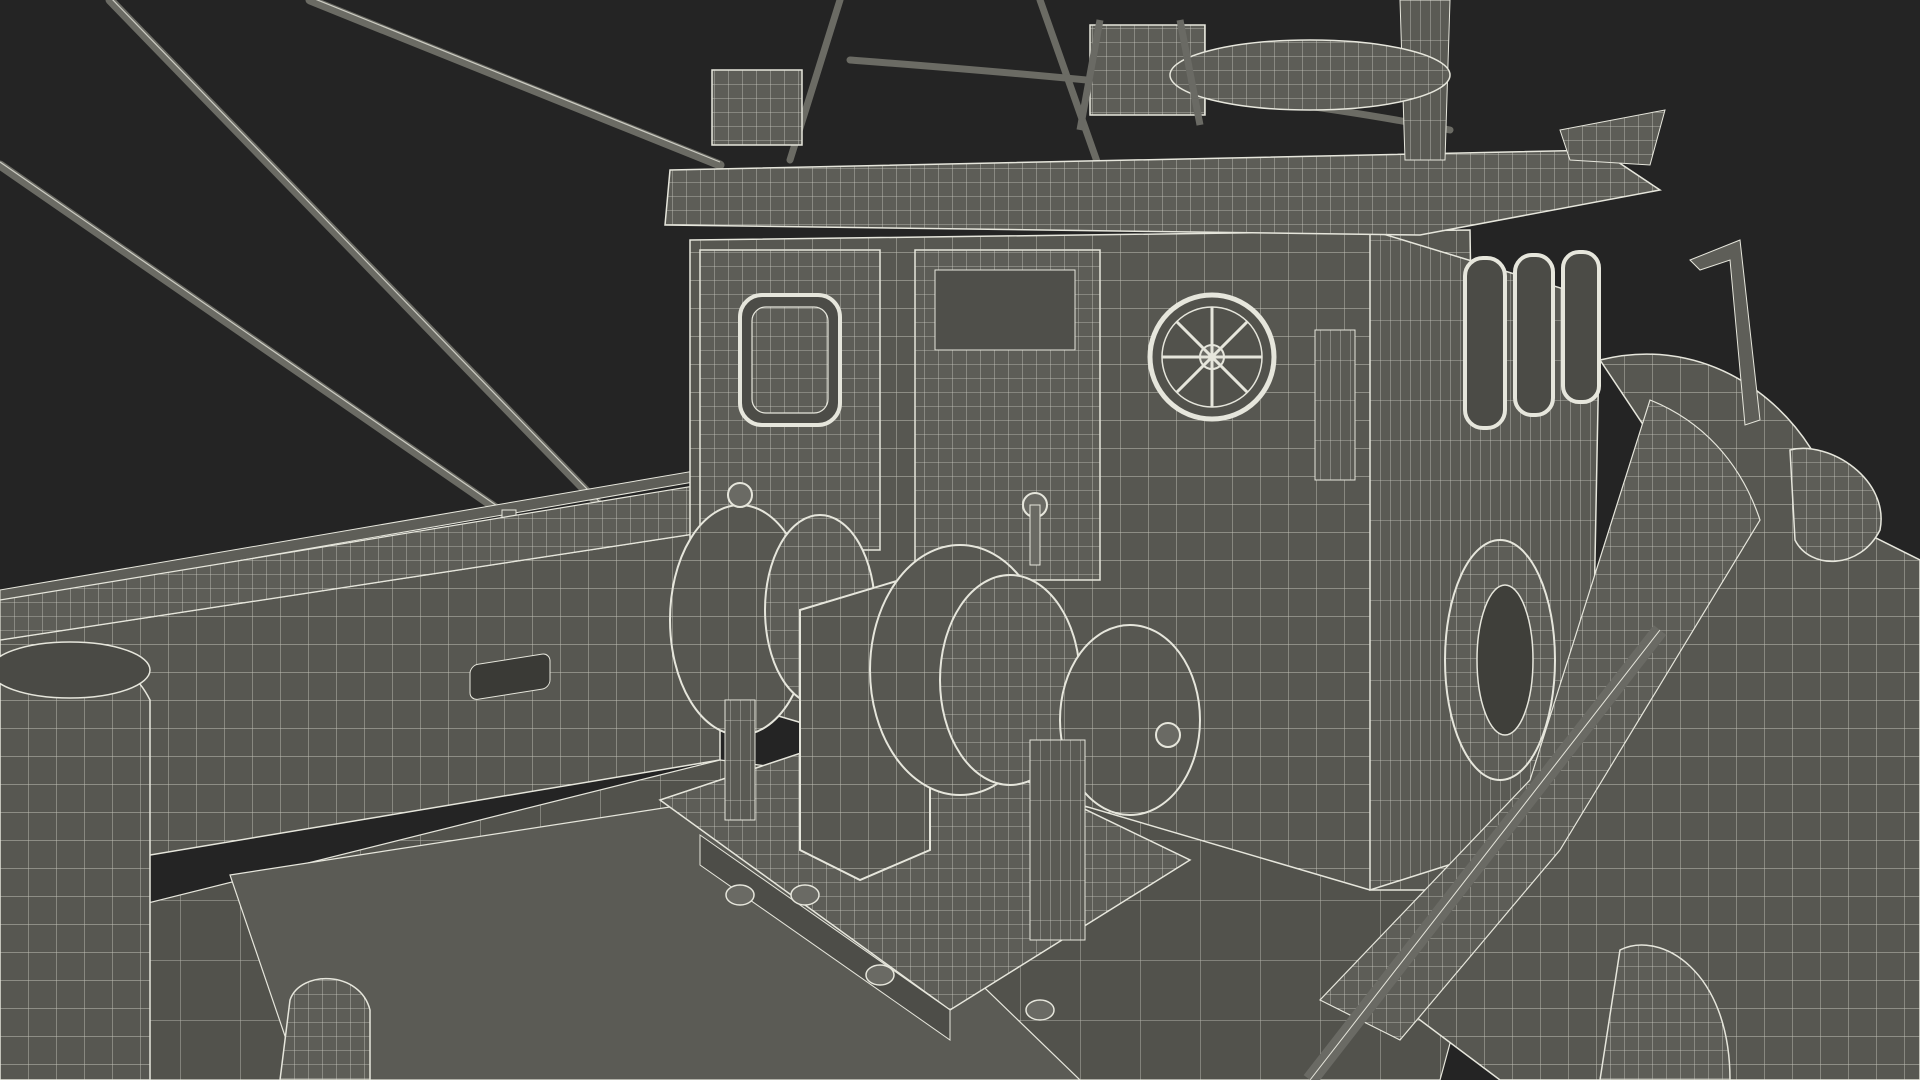 This screenshot has width=1920, height=1080. What do you see at coordinates (325, 1029) in the screenshot?
I see `deck-cleat` at bounding box center [325, 1029].